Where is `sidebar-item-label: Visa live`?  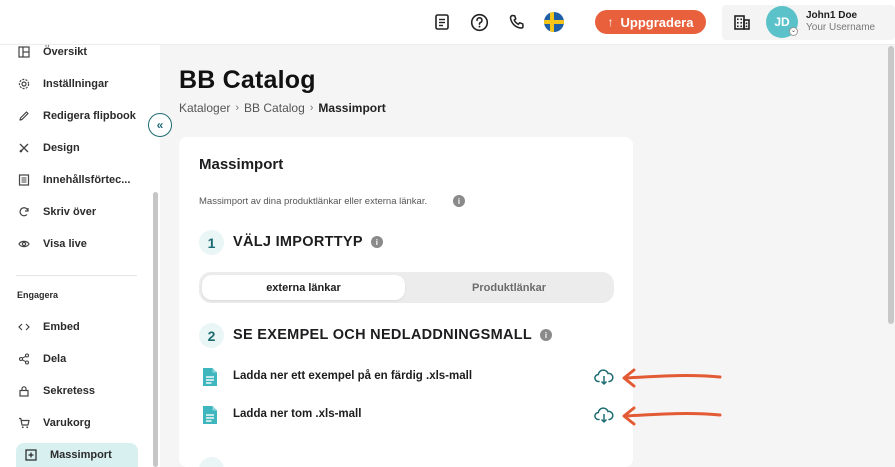
sidebar-item-label: Visa live is located at coordinates (65, 244).